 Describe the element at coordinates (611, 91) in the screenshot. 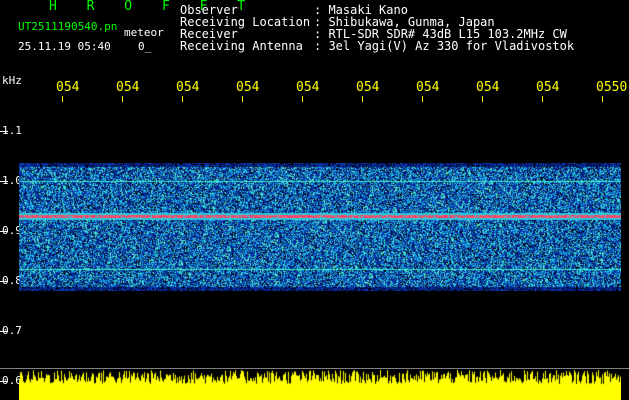

I see `time-tick: 0550` at that location.